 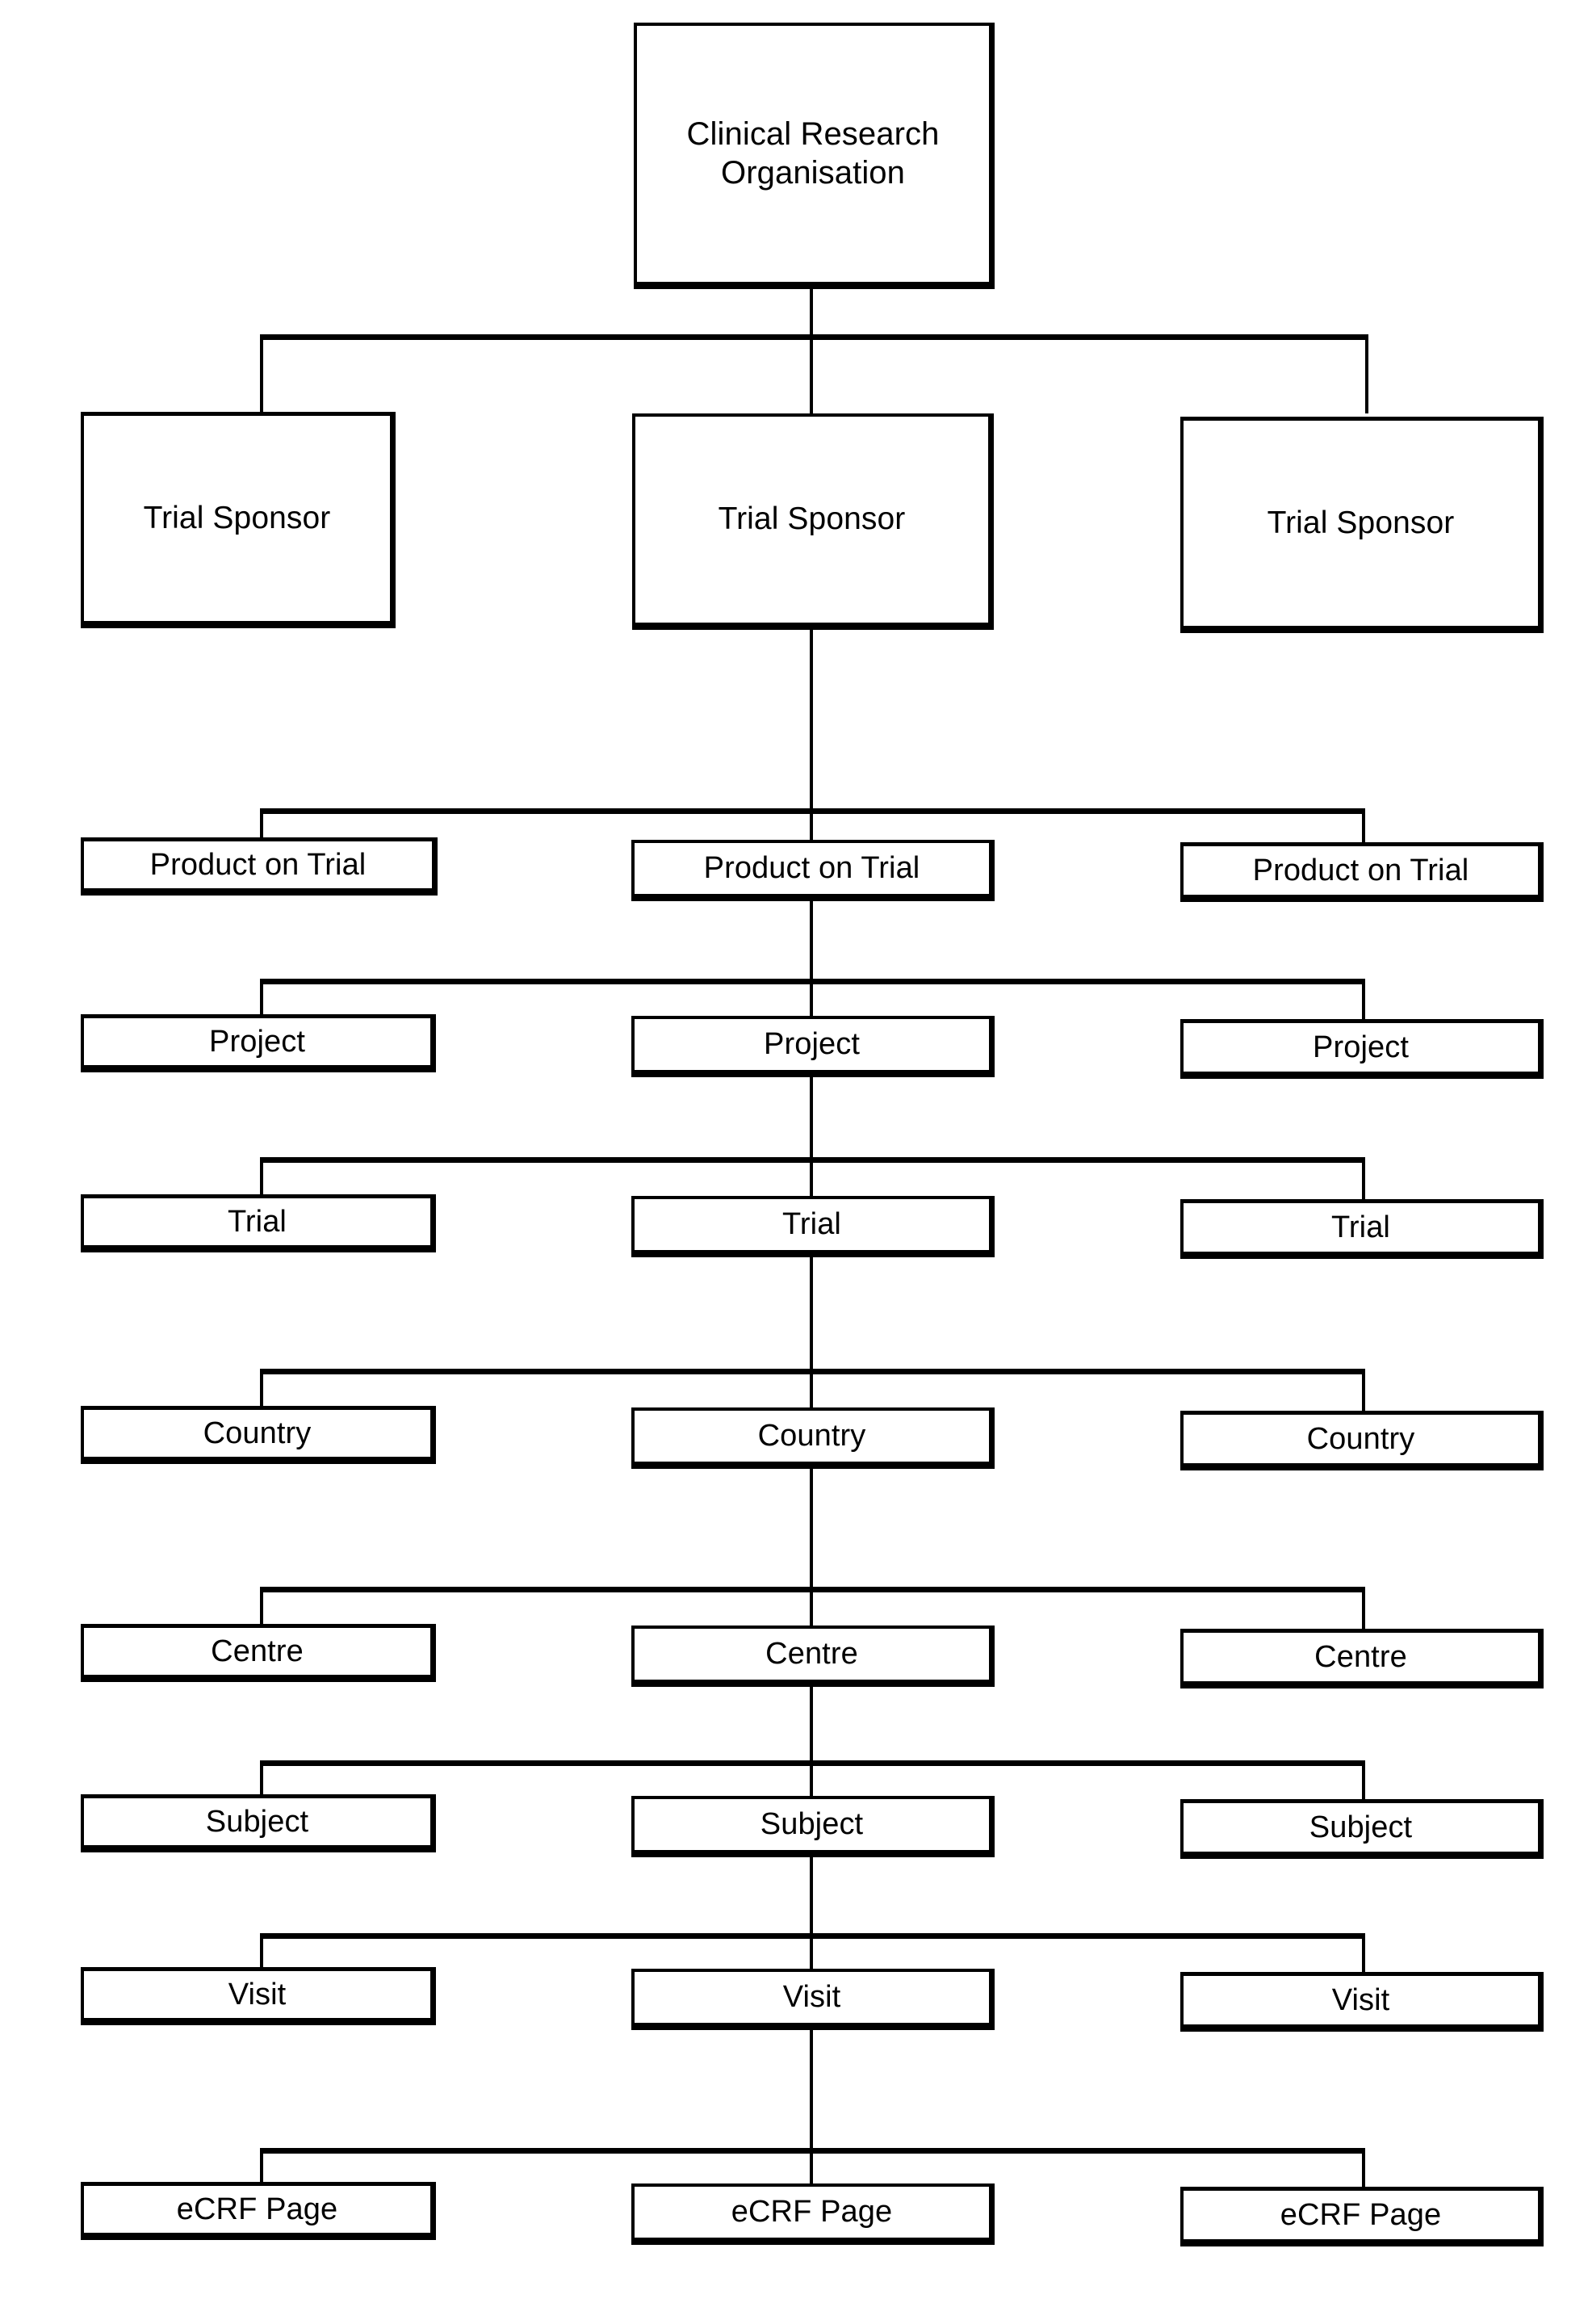 I want to click on connector-bus-trial, so click(x=812, y=1160).